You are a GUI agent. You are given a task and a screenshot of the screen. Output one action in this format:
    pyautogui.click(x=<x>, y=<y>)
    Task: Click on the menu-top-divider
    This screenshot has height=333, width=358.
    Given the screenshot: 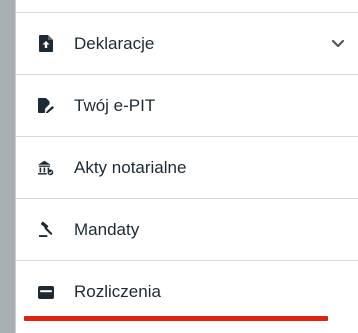 What is the action you would take?
    pyautogui.click(x=187, y=6)
    